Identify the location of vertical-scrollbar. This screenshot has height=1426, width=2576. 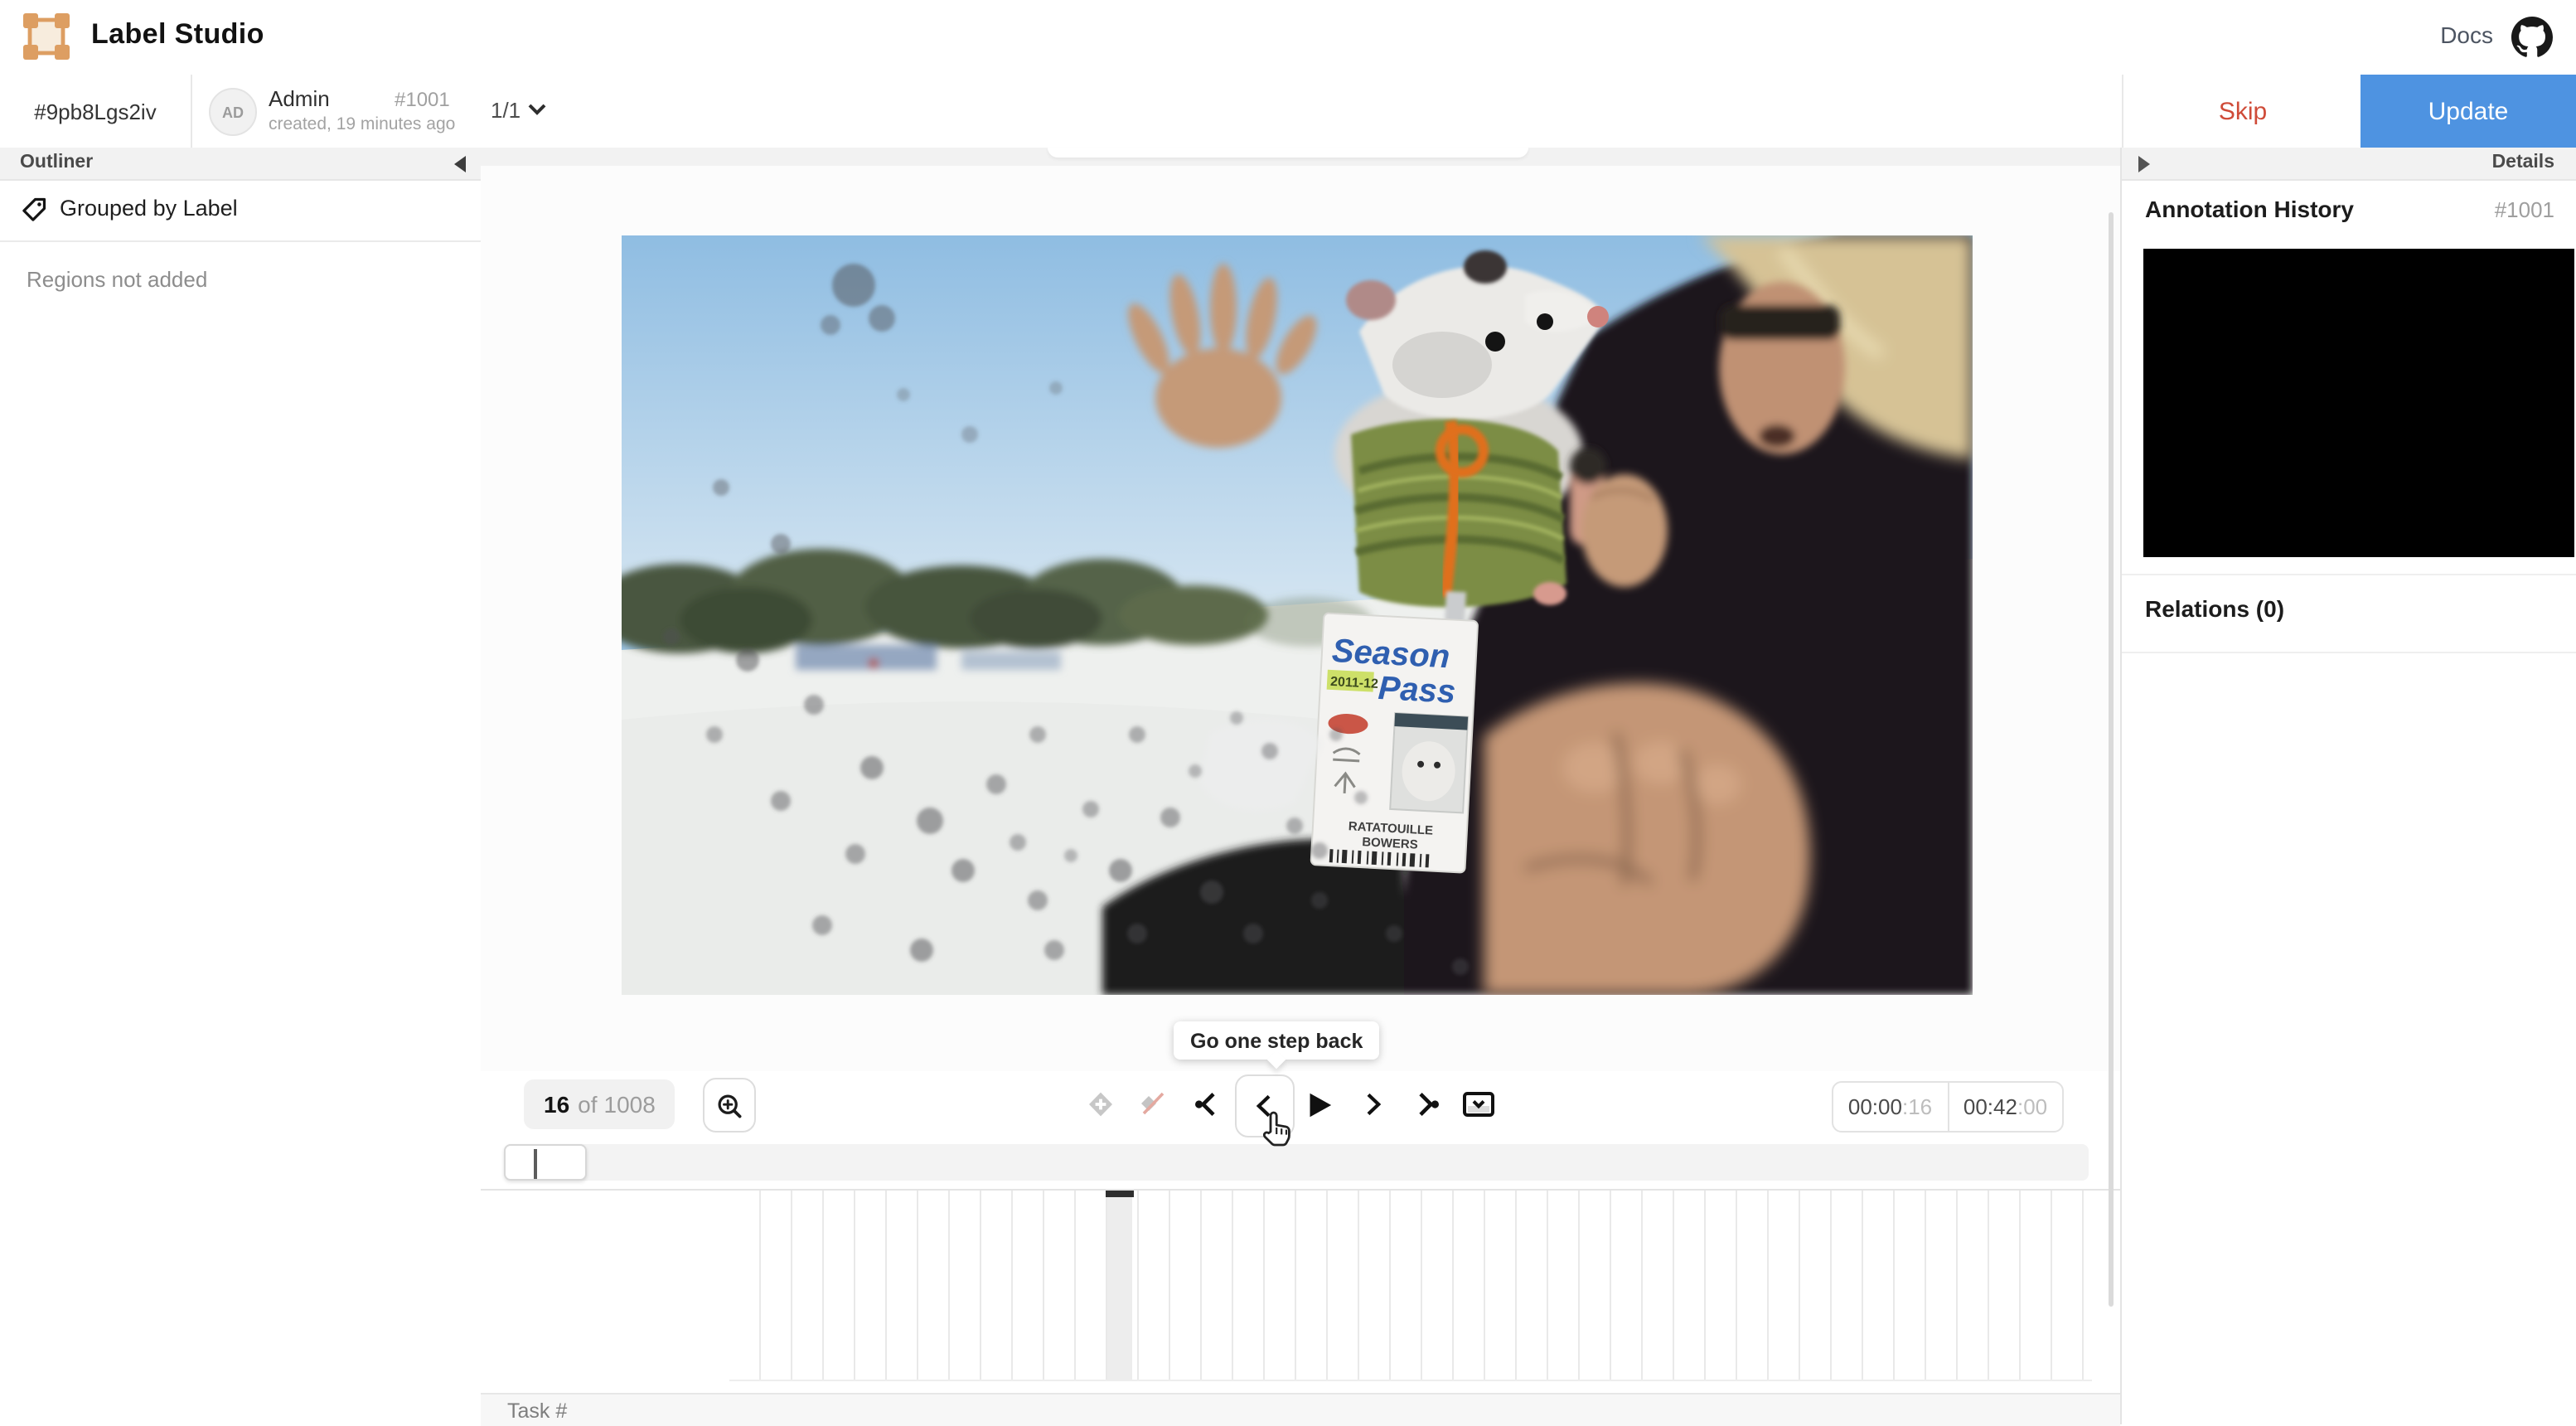
(2111, 760).